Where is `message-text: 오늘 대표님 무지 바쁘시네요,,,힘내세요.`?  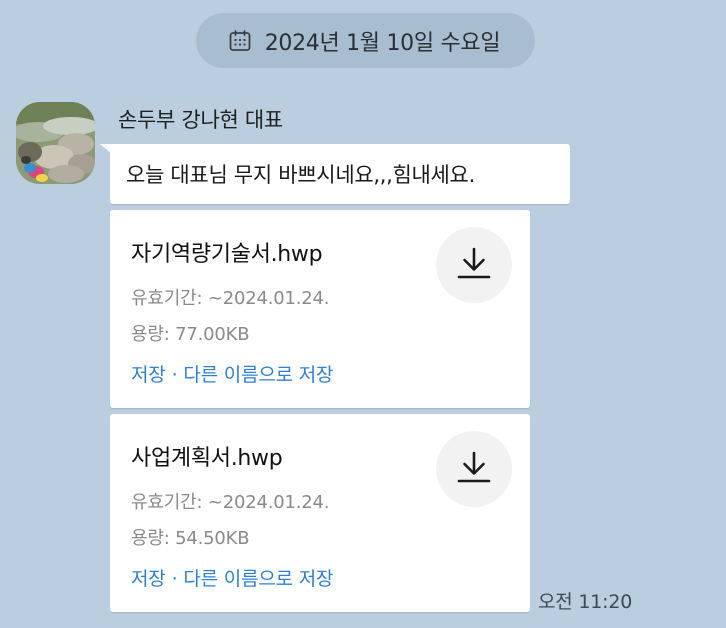
message-text: 오늘 대표님 무지 바쁘시네요,,,힘내세요. is located at coordinates (300, 175).